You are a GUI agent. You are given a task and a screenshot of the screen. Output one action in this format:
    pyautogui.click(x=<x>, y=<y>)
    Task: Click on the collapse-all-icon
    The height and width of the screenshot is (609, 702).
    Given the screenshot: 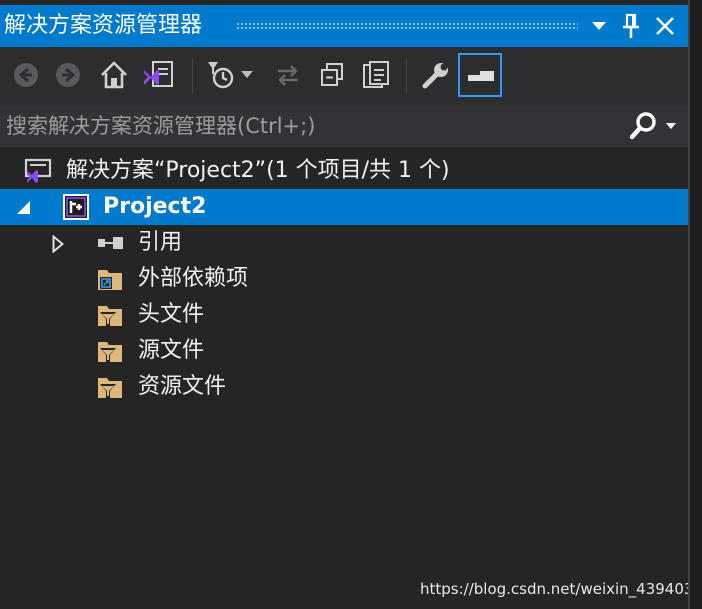 What is the action you would take?
    pyautogui.click(x=332, y=74)
    